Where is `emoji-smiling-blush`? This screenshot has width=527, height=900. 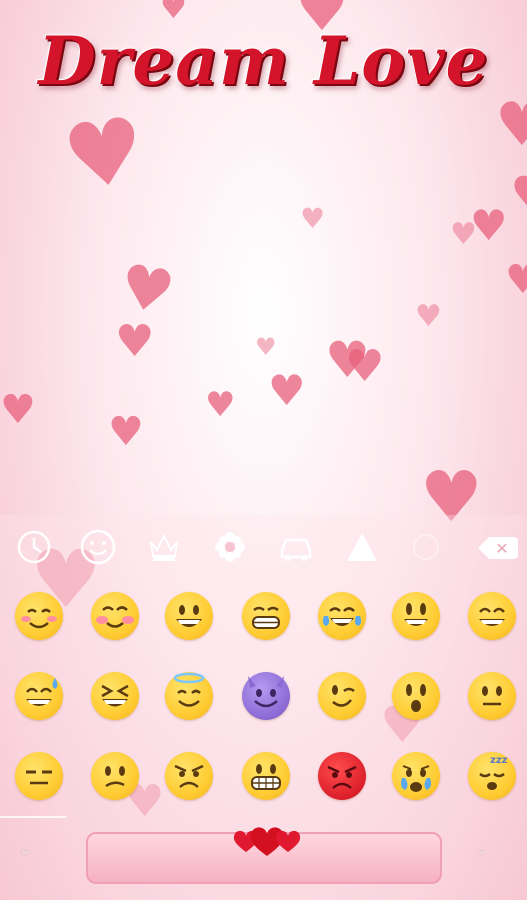 emoji-smiling-blush is located at coordinates (39, 616).